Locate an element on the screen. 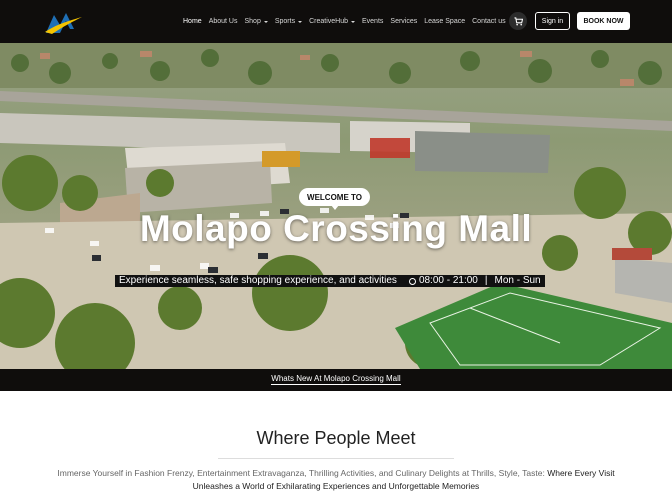  cart-icon is located at coordinates (518, 20).